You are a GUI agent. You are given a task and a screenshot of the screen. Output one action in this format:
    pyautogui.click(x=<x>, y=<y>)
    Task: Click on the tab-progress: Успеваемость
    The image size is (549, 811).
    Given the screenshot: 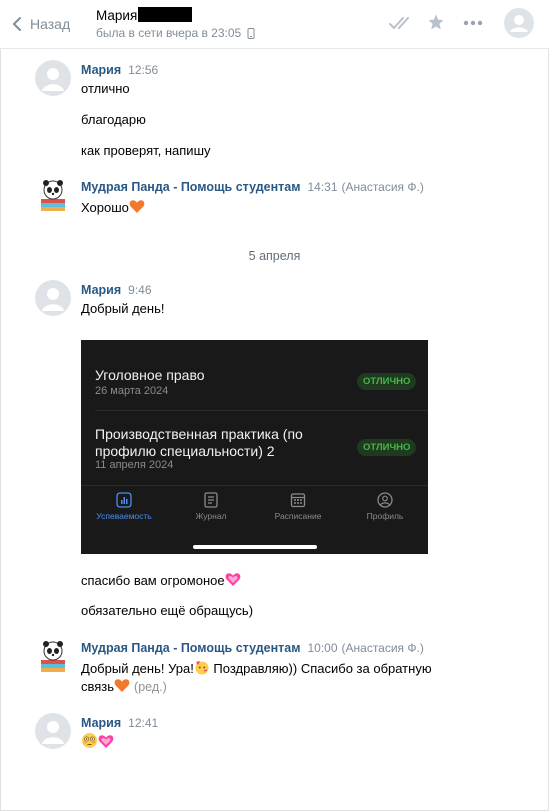 What is the action you would take?
    pyautogui.click(x=124, y=506)
    